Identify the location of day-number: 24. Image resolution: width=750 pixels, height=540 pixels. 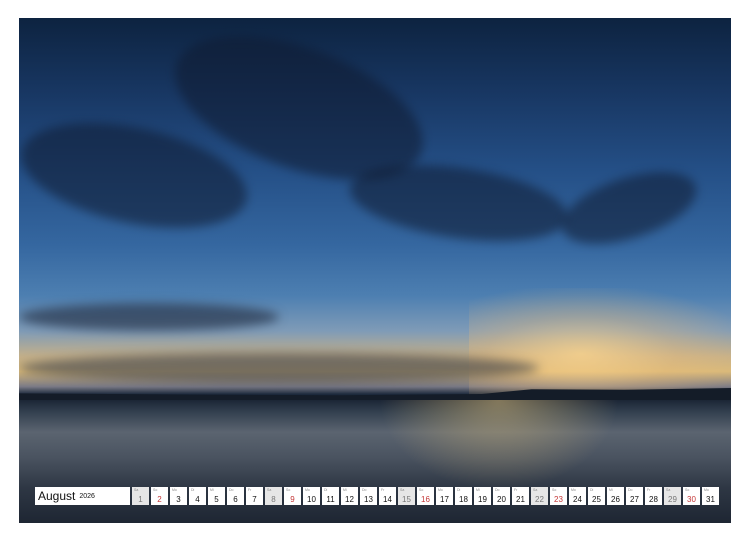
(577, 499).